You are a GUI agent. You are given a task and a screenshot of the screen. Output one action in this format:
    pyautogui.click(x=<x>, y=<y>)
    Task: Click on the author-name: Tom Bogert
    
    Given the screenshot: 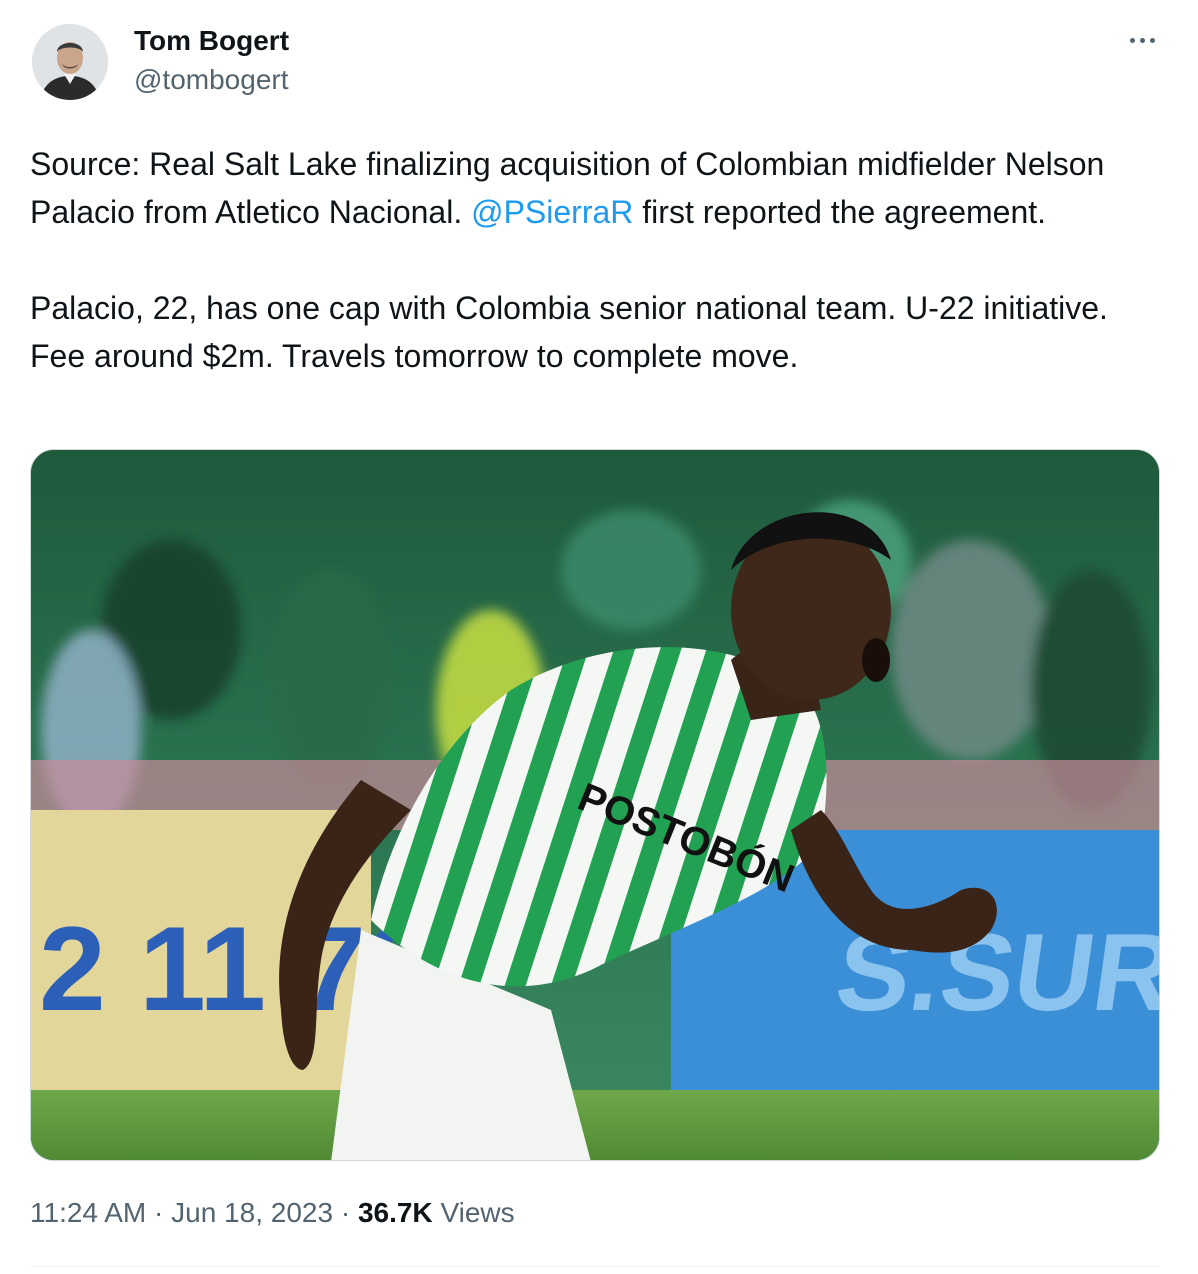 What is the action you would take?
    pyautogui.click(x=211, y=41)
    